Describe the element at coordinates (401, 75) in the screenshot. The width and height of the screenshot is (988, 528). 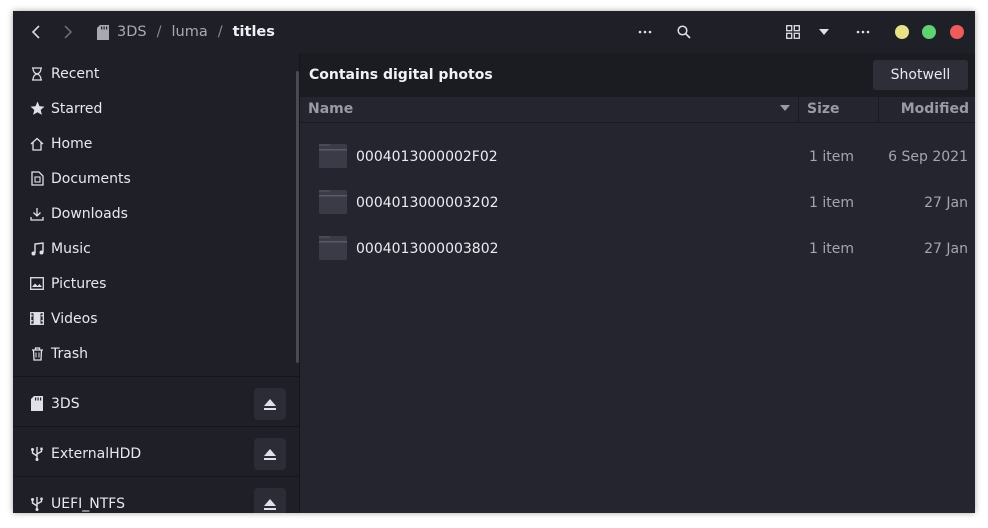
I see `info-bar-message: Contains digital photos` at that location.